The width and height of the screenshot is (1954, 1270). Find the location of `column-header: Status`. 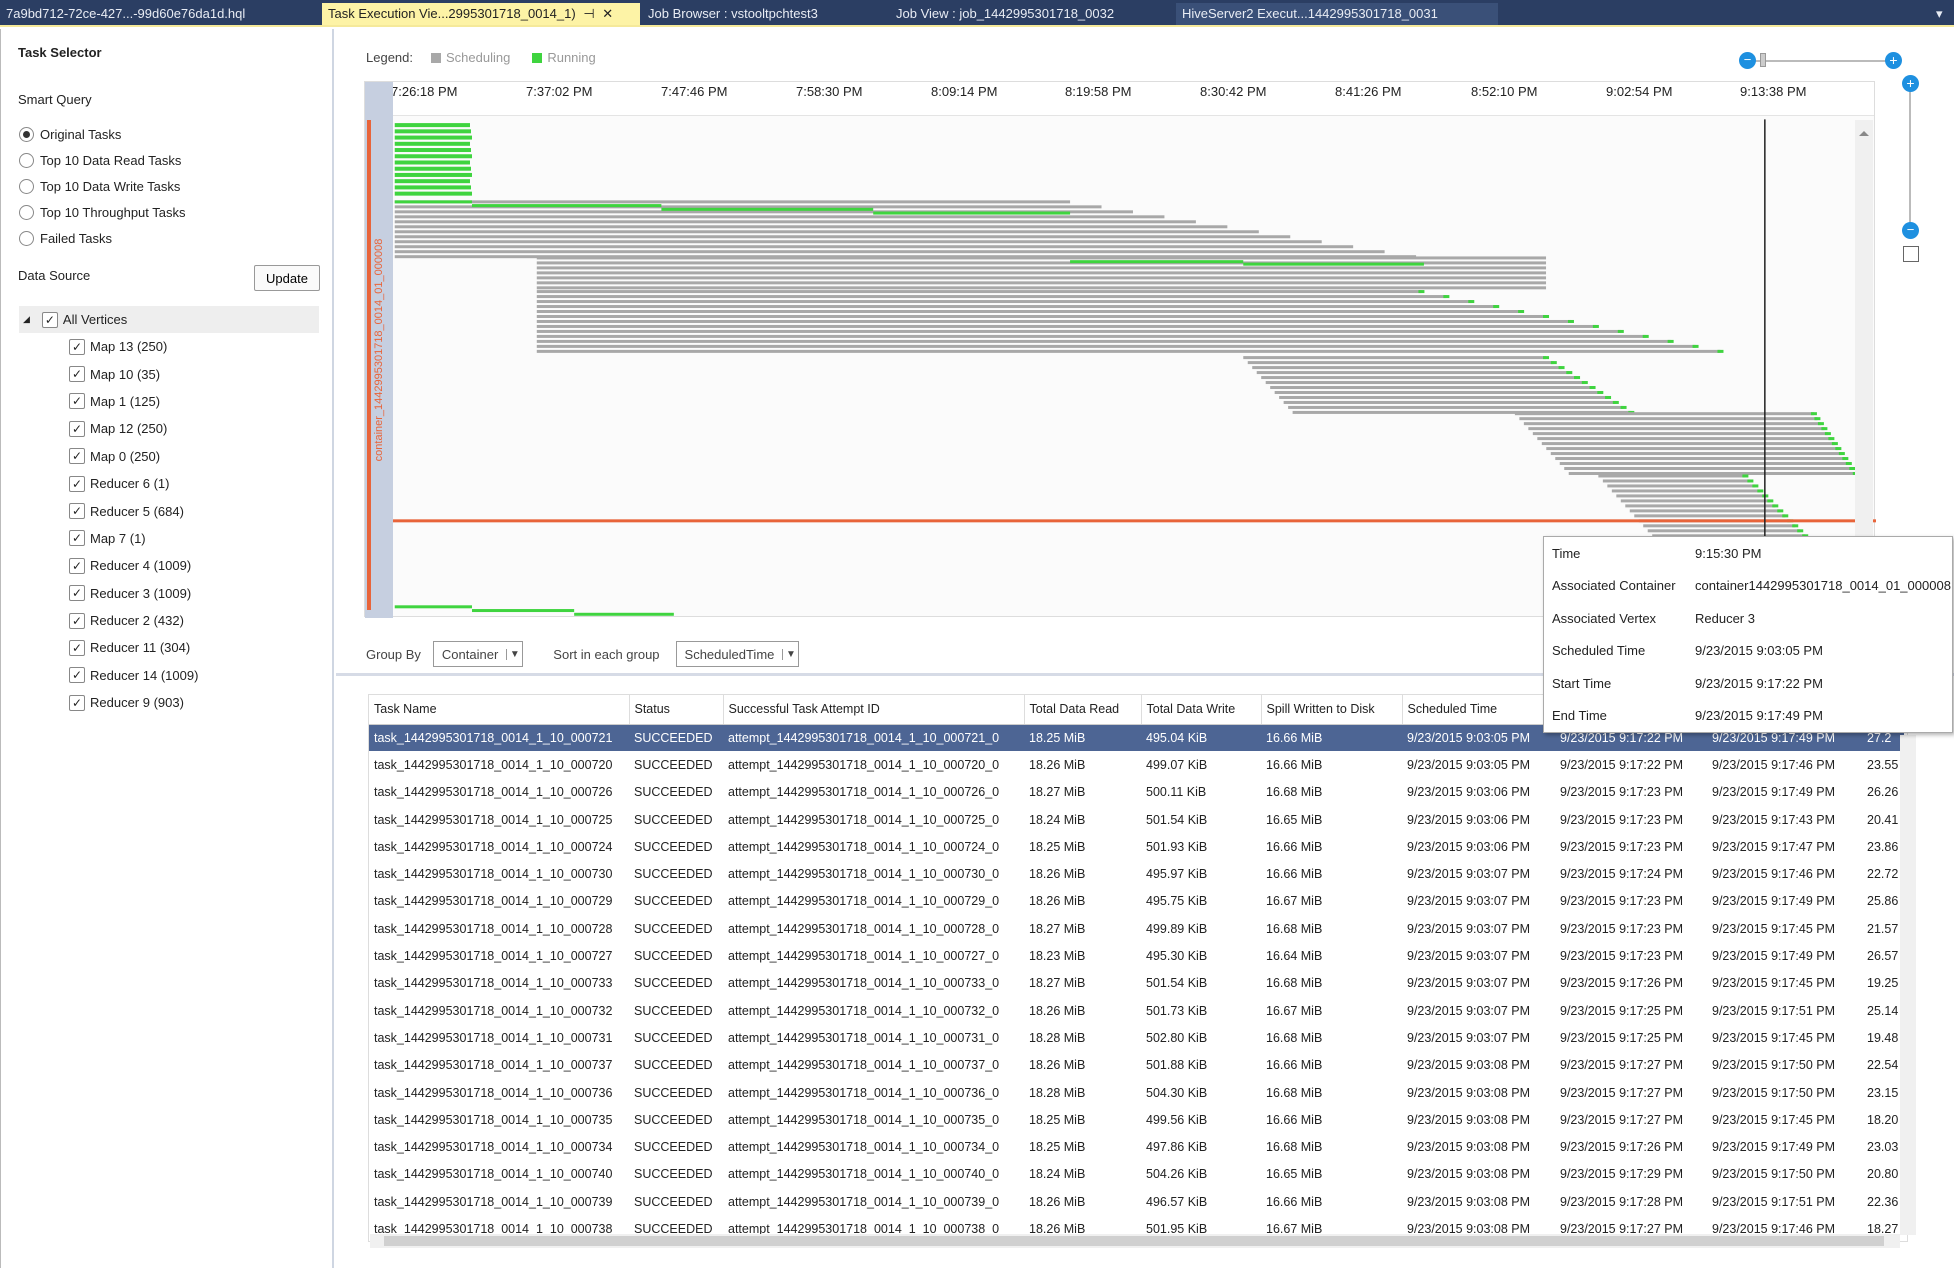

column-header: Status is located at coordinates (676, 710).